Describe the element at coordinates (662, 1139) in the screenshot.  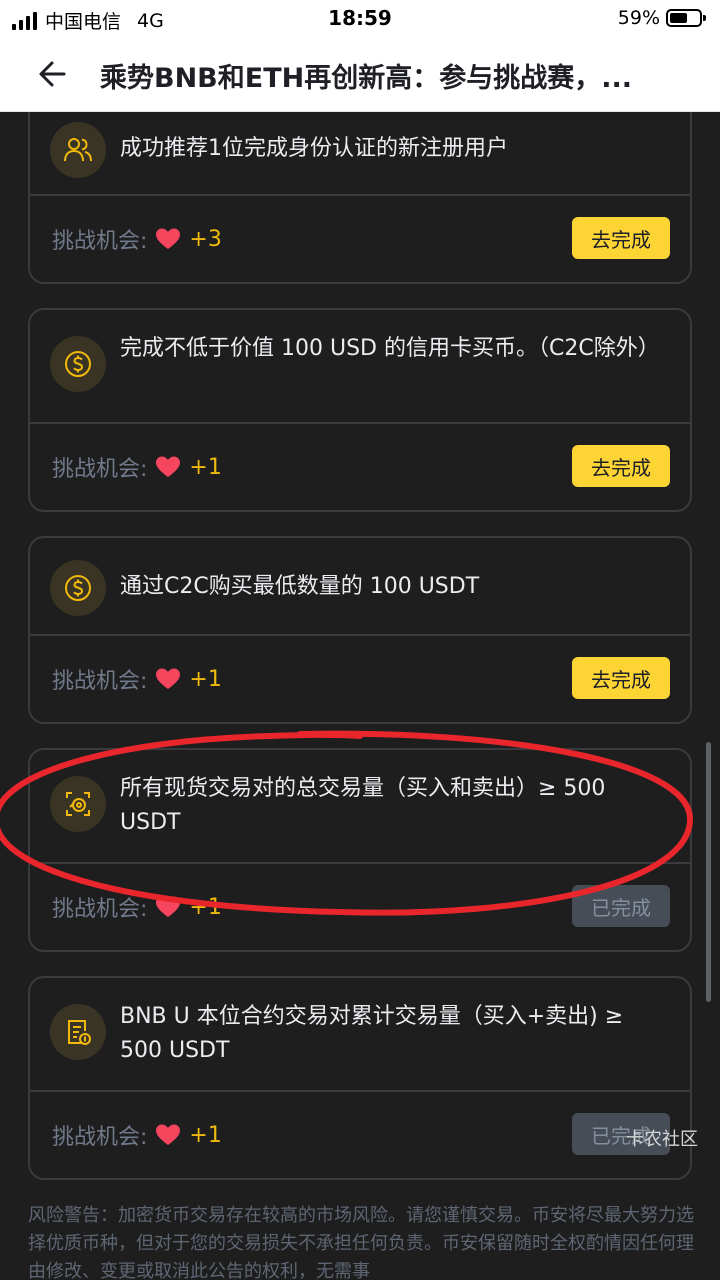
I see `watermark: 卡农社区` at that location.